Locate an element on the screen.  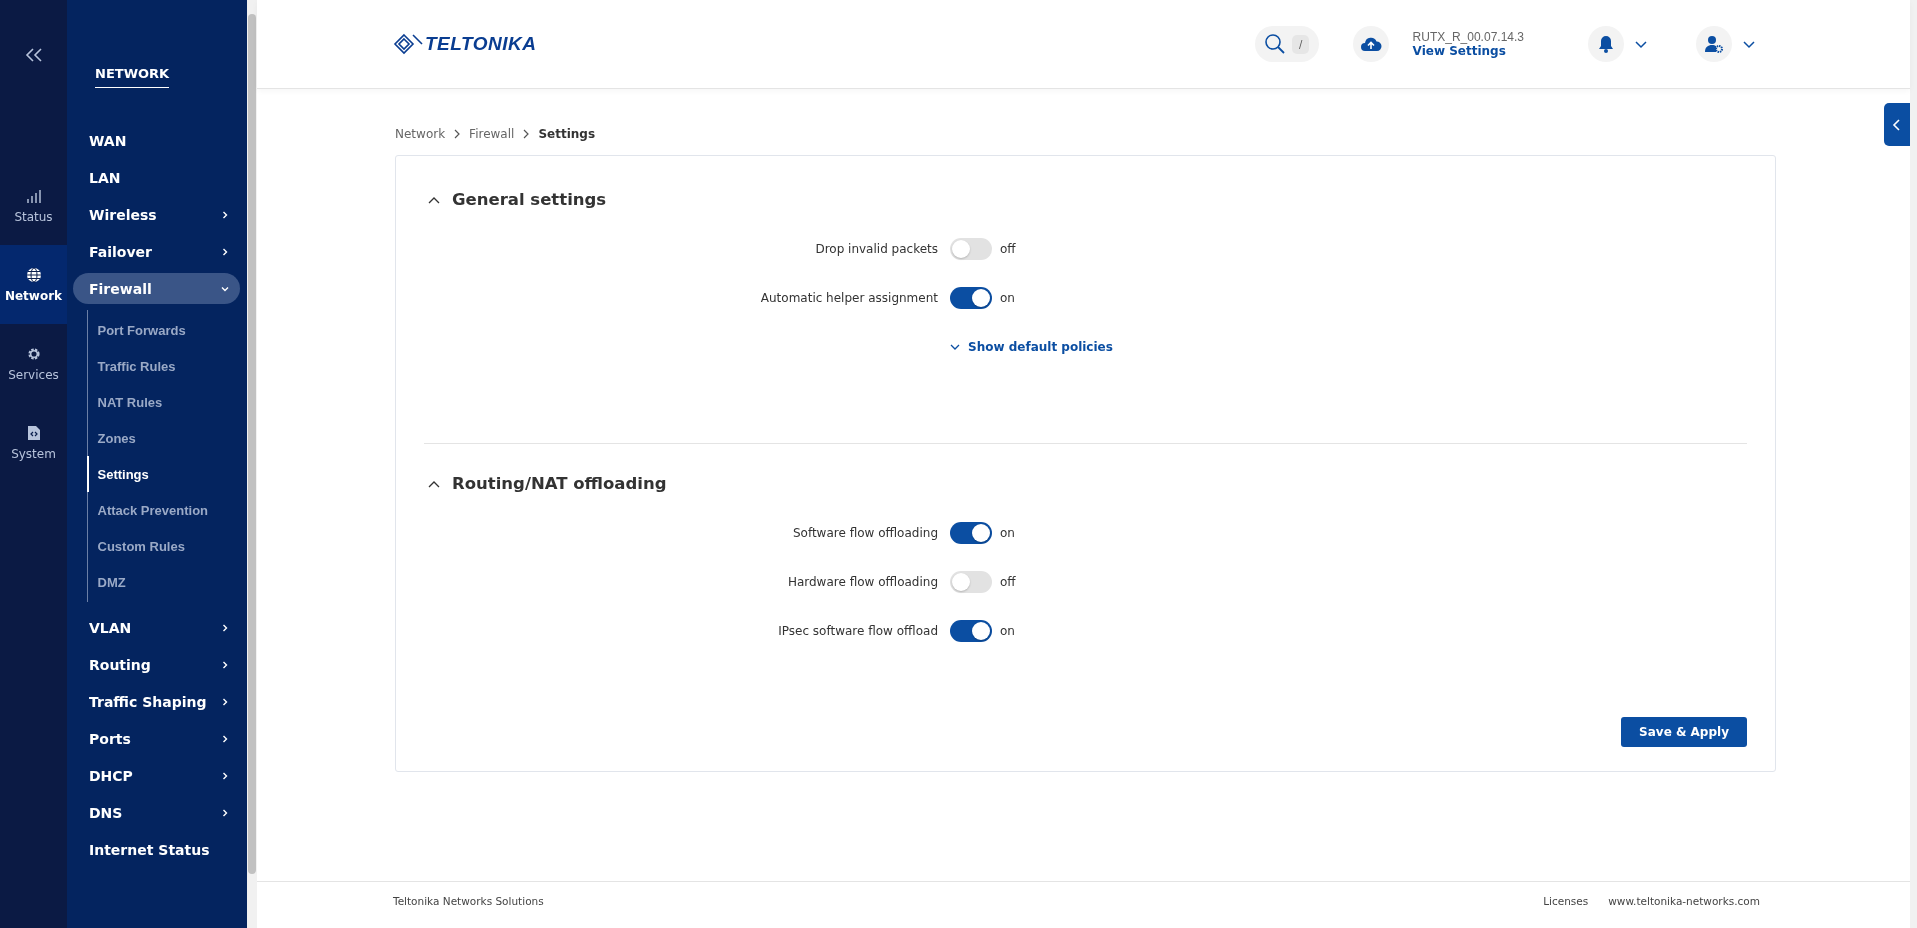
rail-item: Services is located at coordinates (33, 363).